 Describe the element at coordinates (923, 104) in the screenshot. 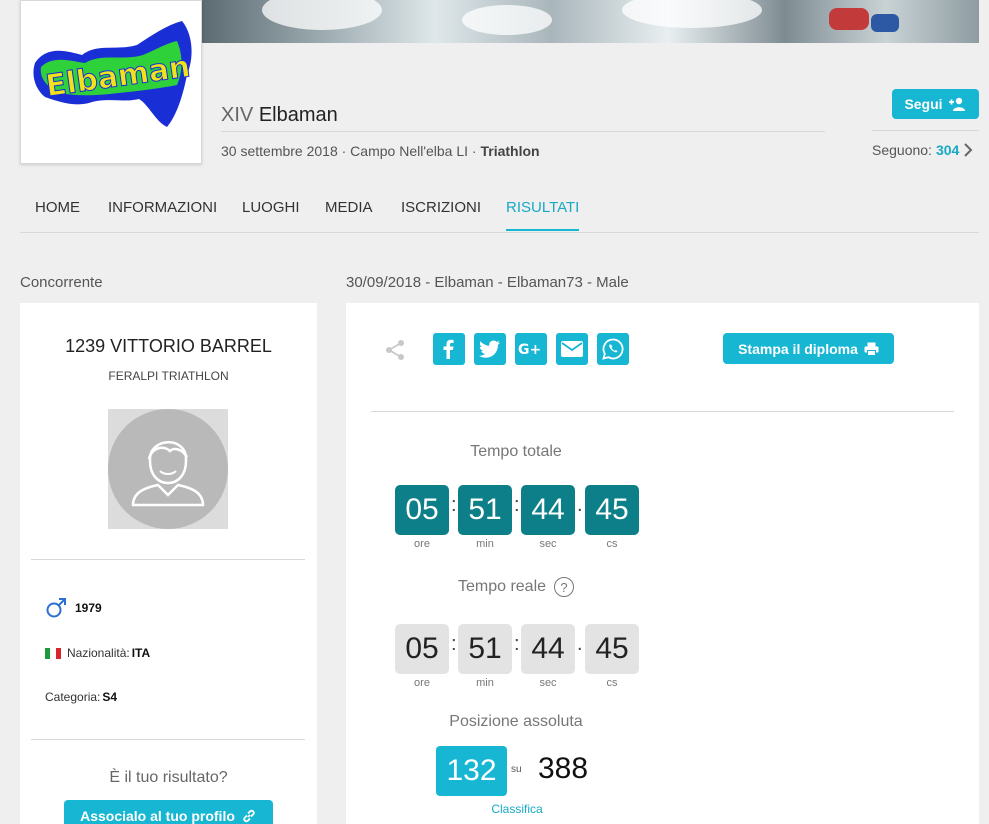

I see `follow-button-label: Segui` at that location.